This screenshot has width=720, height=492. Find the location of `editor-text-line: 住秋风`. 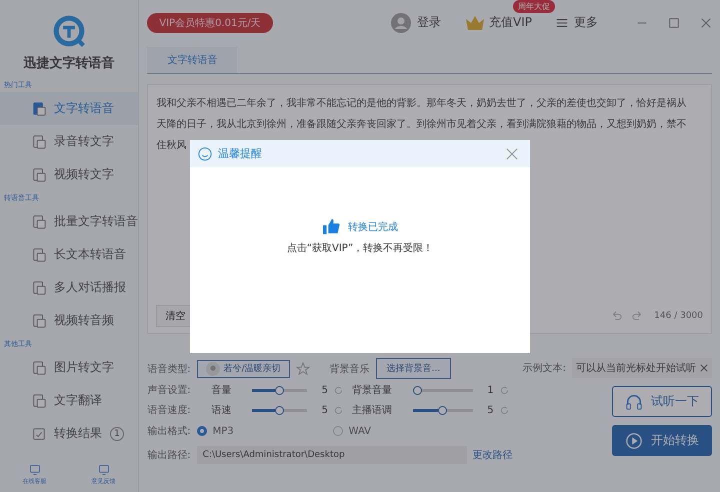

editor-text-line: 住秋风 is located at coordinates (171, 145).